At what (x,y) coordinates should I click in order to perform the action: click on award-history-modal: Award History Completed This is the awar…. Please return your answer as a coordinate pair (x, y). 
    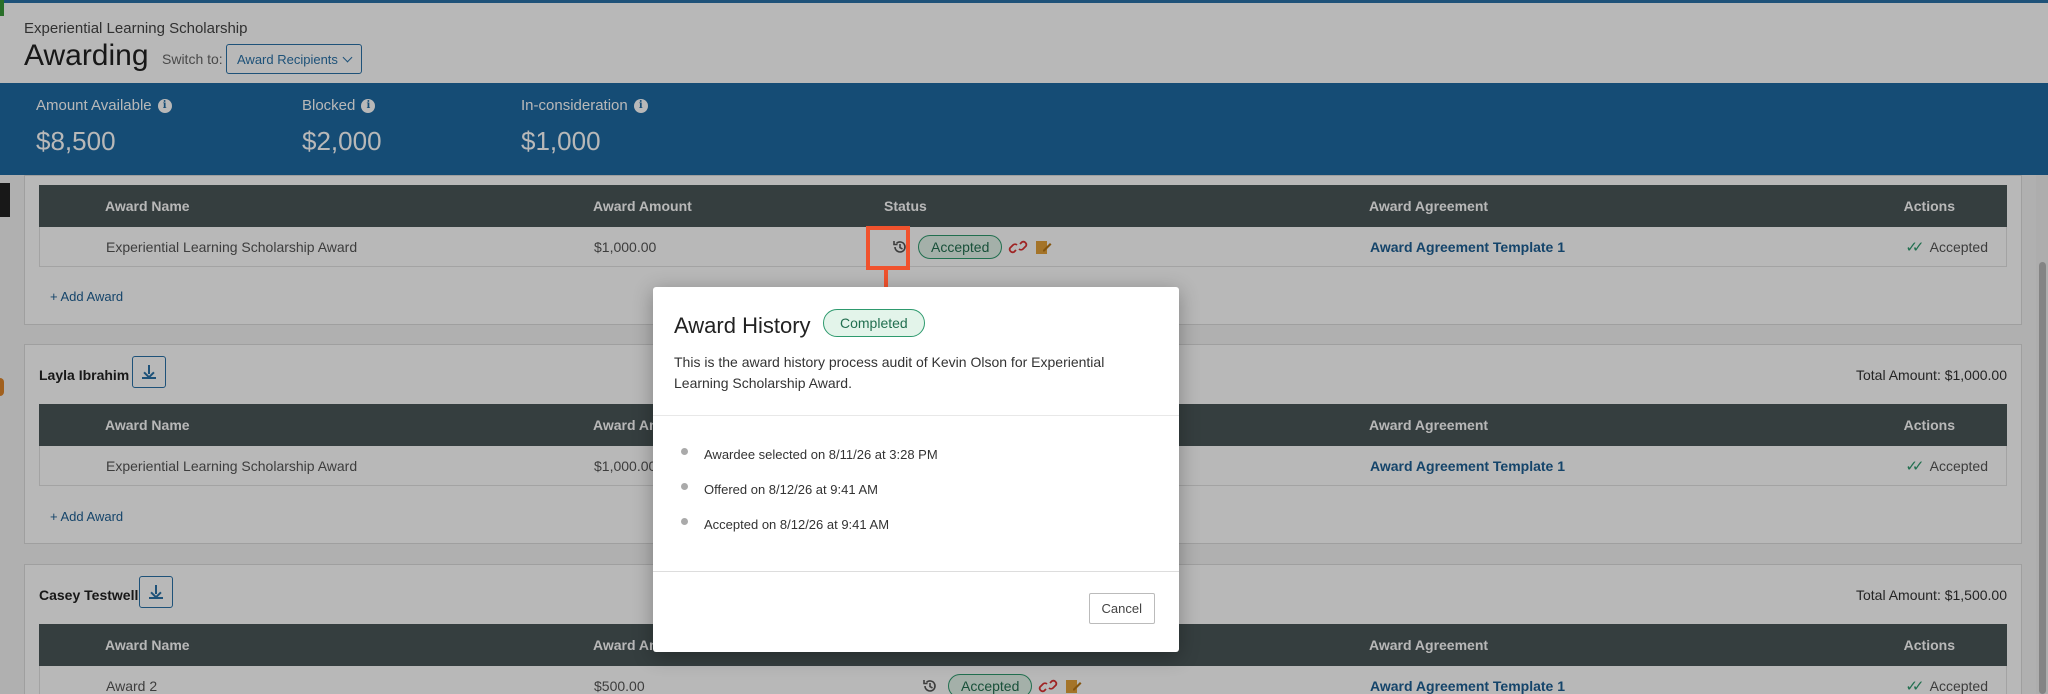
    Looking at the image, I should click on (916, 469).